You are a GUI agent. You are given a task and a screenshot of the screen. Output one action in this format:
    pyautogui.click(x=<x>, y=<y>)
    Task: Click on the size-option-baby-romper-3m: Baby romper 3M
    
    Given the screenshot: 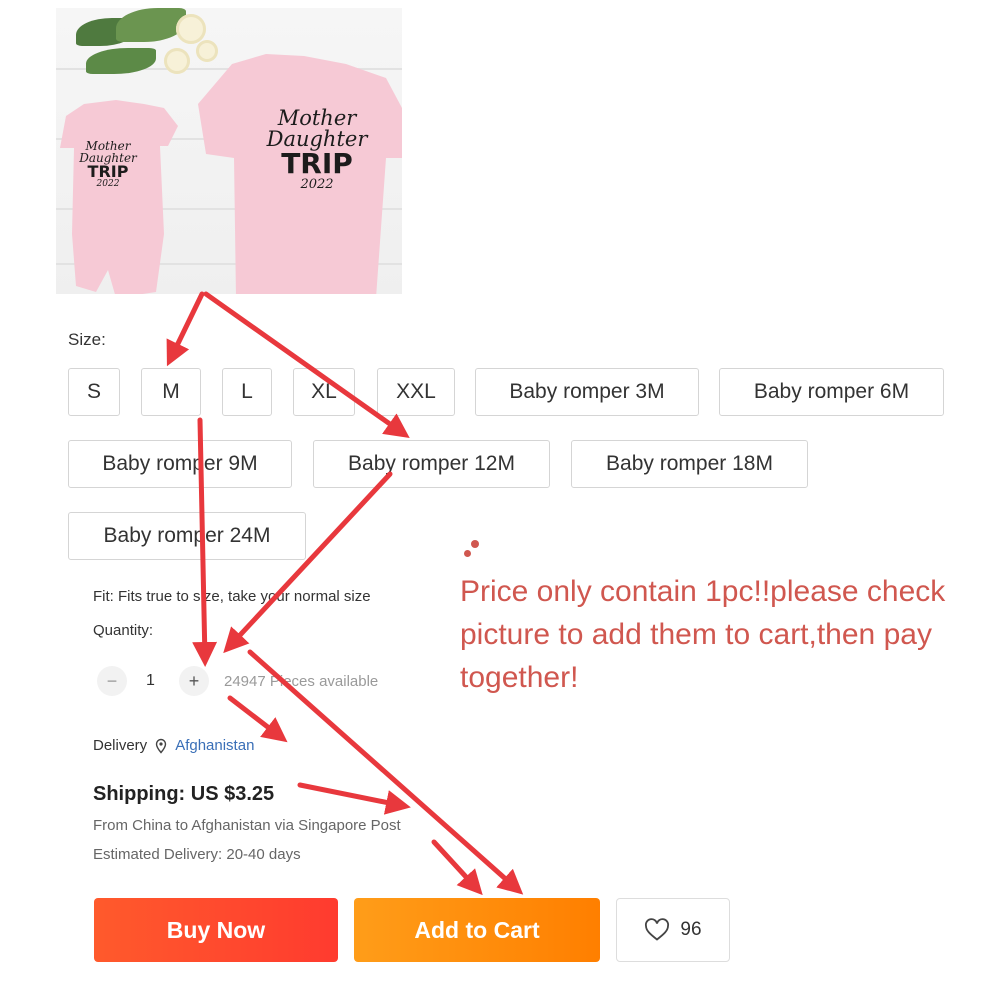 What is the action you would take?
    pyautogui.click(x=587, y=392)
    